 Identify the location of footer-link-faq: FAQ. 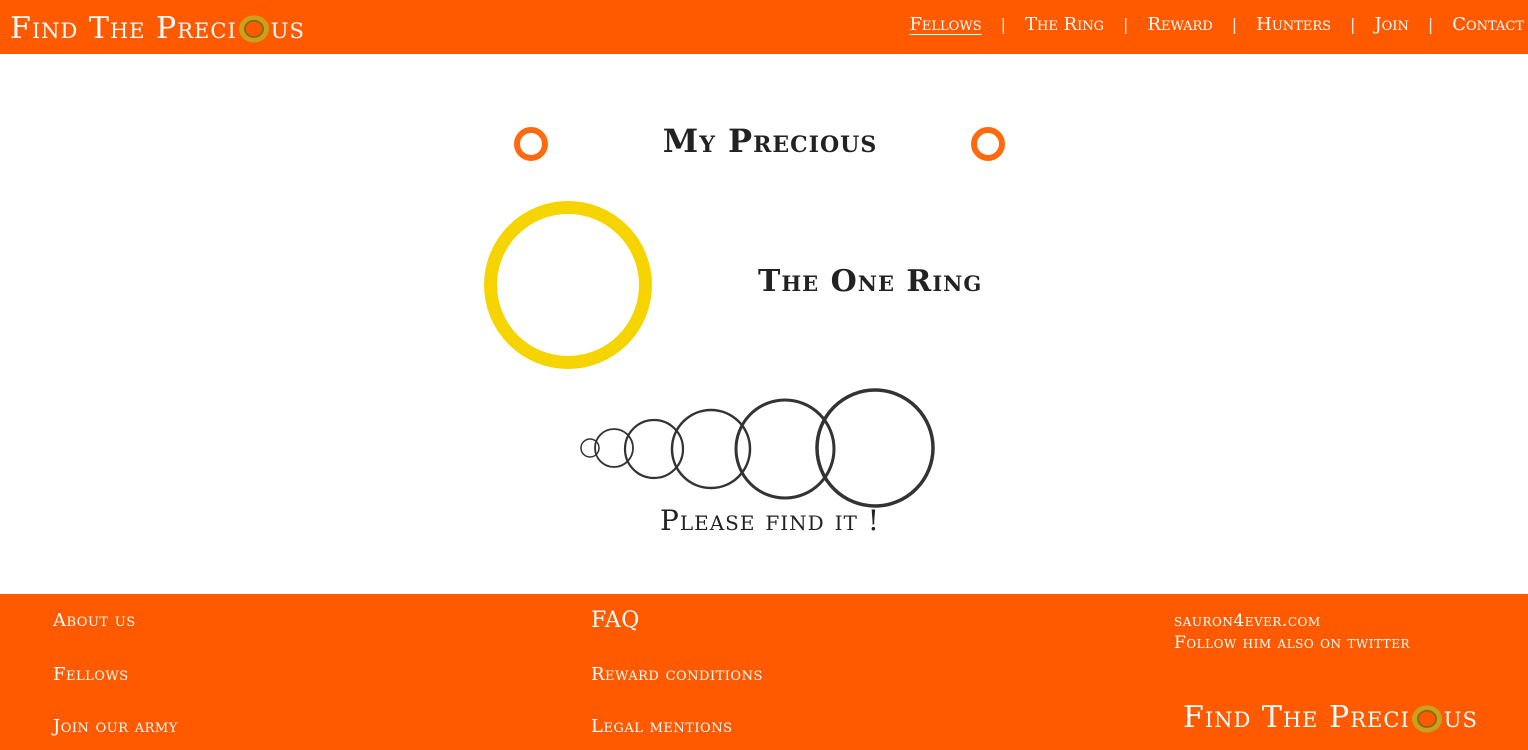
(615, 620).